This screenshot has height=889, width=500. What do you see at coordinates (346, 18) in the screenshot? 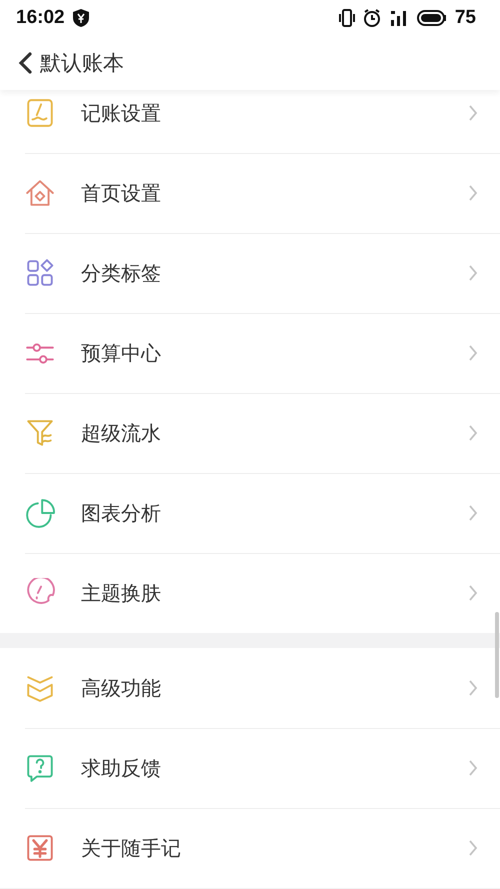
I see `vibrate-icon` at bounding box center [346, 18].